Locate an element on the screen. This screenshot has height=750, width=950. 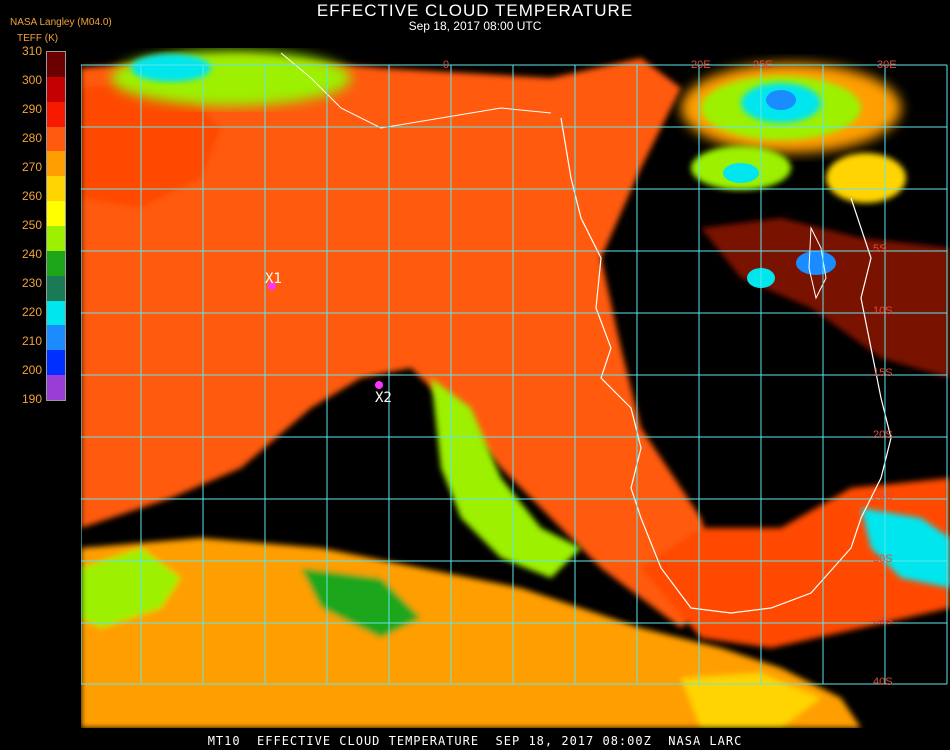
map-timestamp: Sep 18, 2017 08:00 UTC is located at coordinates (475, 26).